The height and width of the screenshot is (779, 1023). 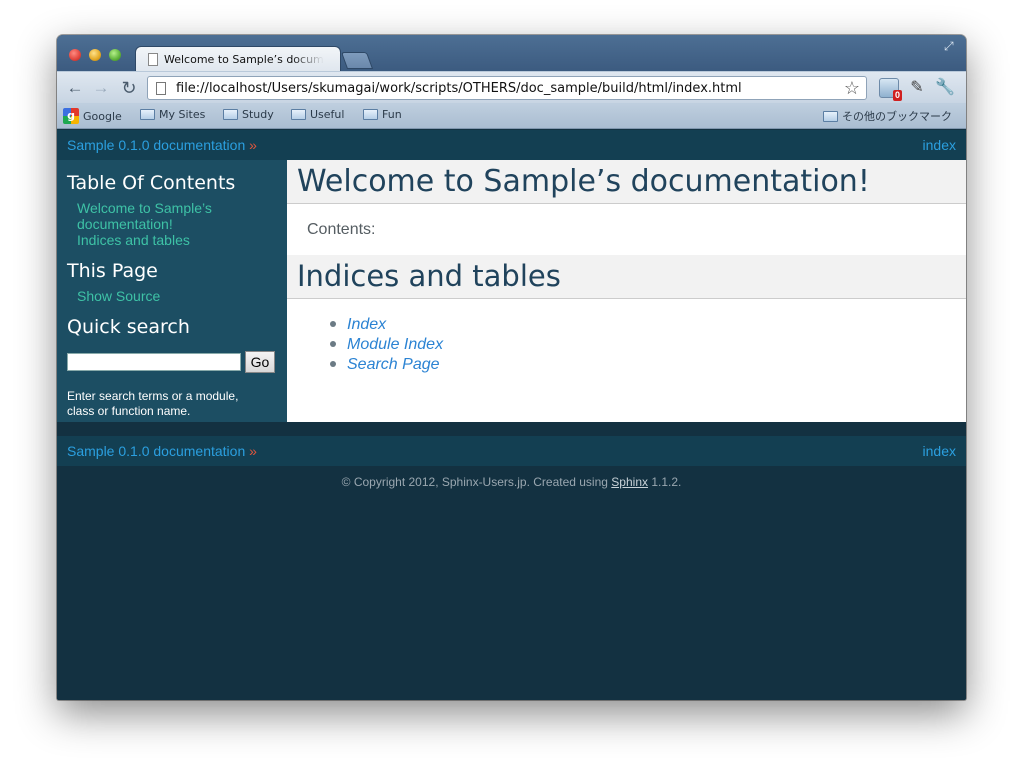 What do you see at coordinates (258, 114) in the screenshot?
I see `bookmark-label: Study` at bounding box center [258, 114].